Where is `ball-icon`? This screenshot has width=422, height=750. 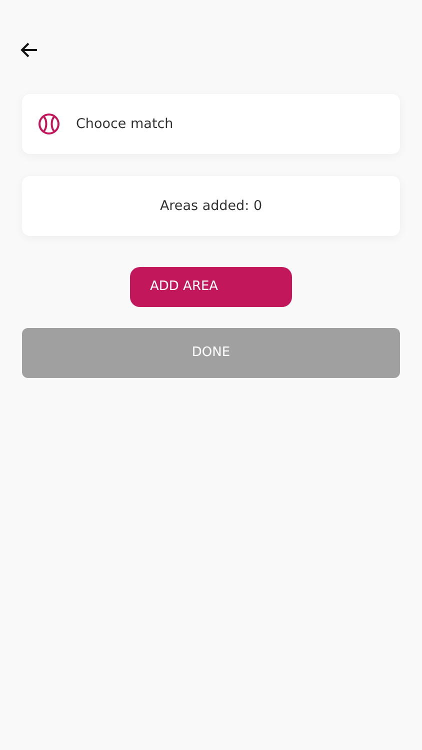 ball-icon is located at coordinates (49, 124).